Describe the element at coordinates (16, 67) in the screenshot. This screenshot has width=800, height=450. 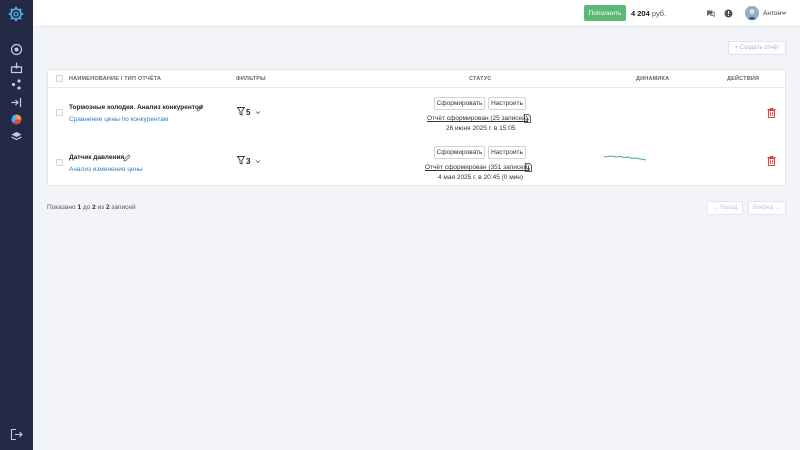
I see `inbox-icon` at that location.